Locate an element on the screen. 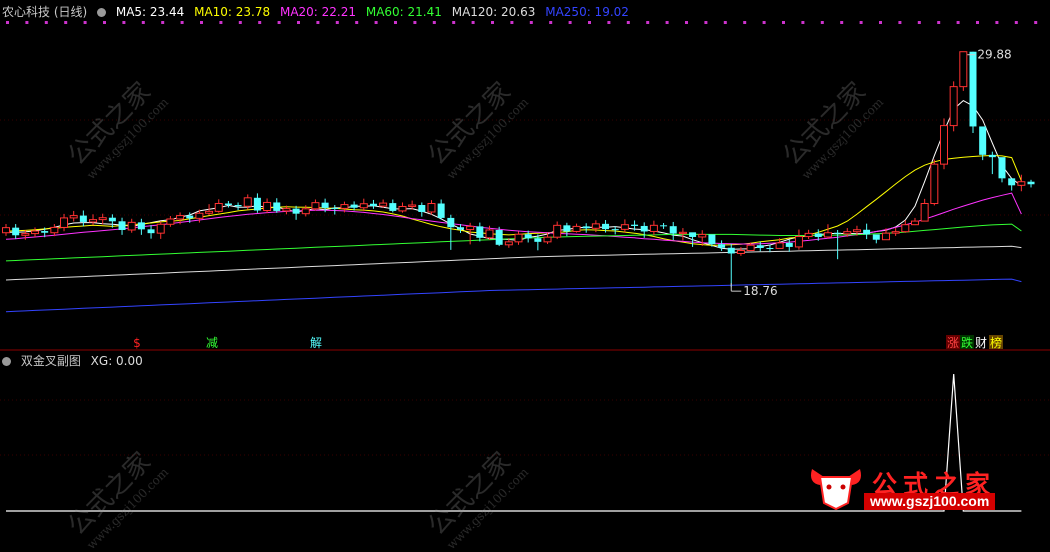 This screenshot has width=1050, height=552. xg-value-label: XG: 0.00 is located at coordinates (116, 361).